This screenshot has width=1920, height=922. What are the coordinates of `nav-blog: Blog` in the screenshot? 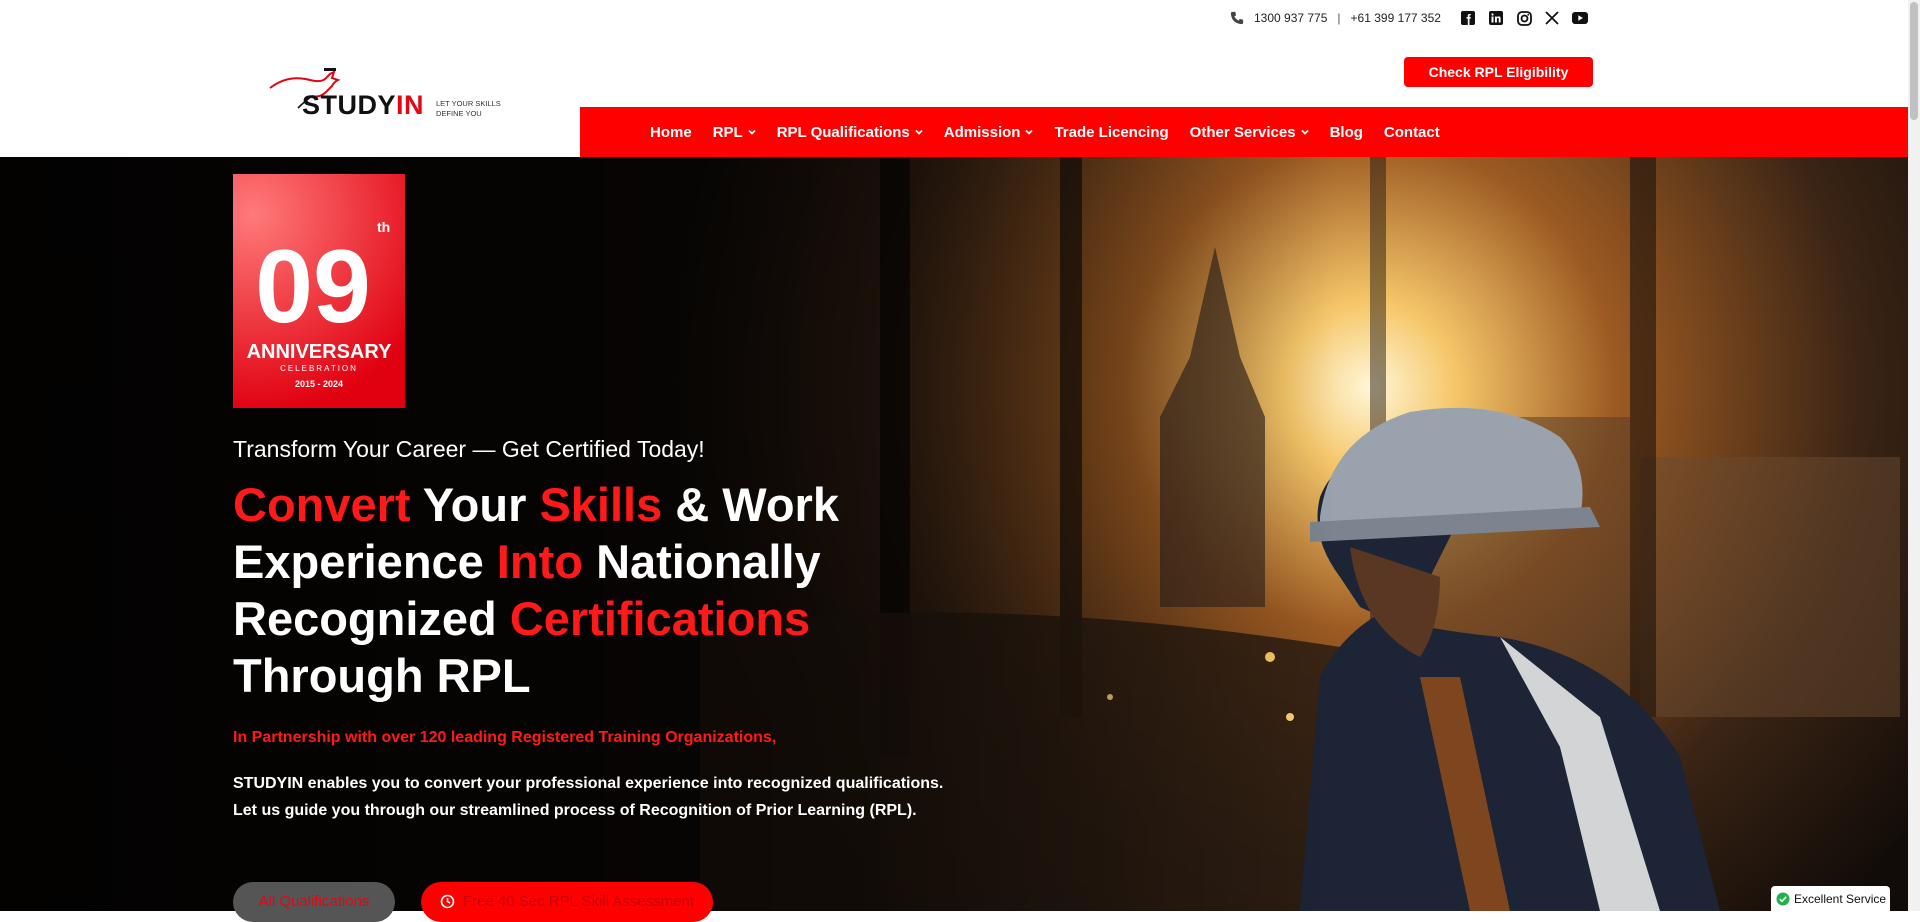 It's located at (1346, 132).